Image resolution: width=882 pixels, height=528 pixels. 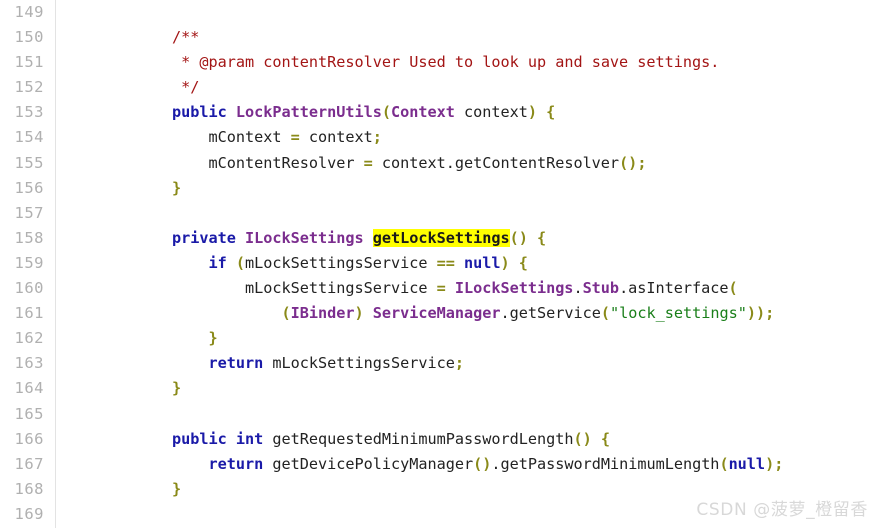 What do you see at coordinates (601, 288) in the screenshot?
I see `code-token: Stub` at bounding box center [601, 288].